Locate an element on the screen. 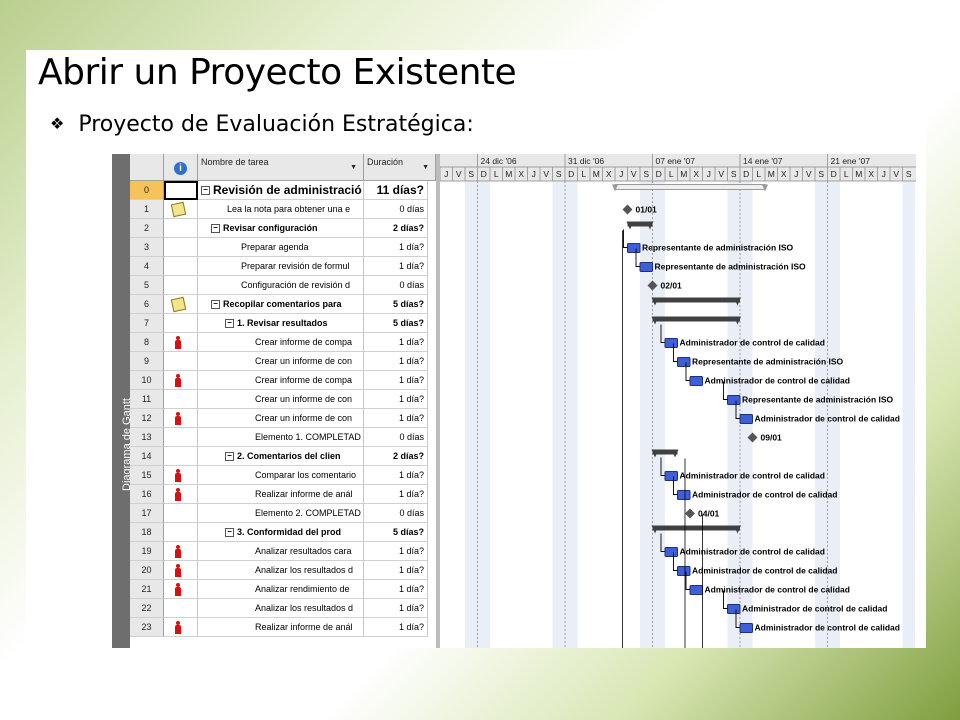 This screenshot has width=960, height=720. row-id: 23 is located at coordinates (147, 627).